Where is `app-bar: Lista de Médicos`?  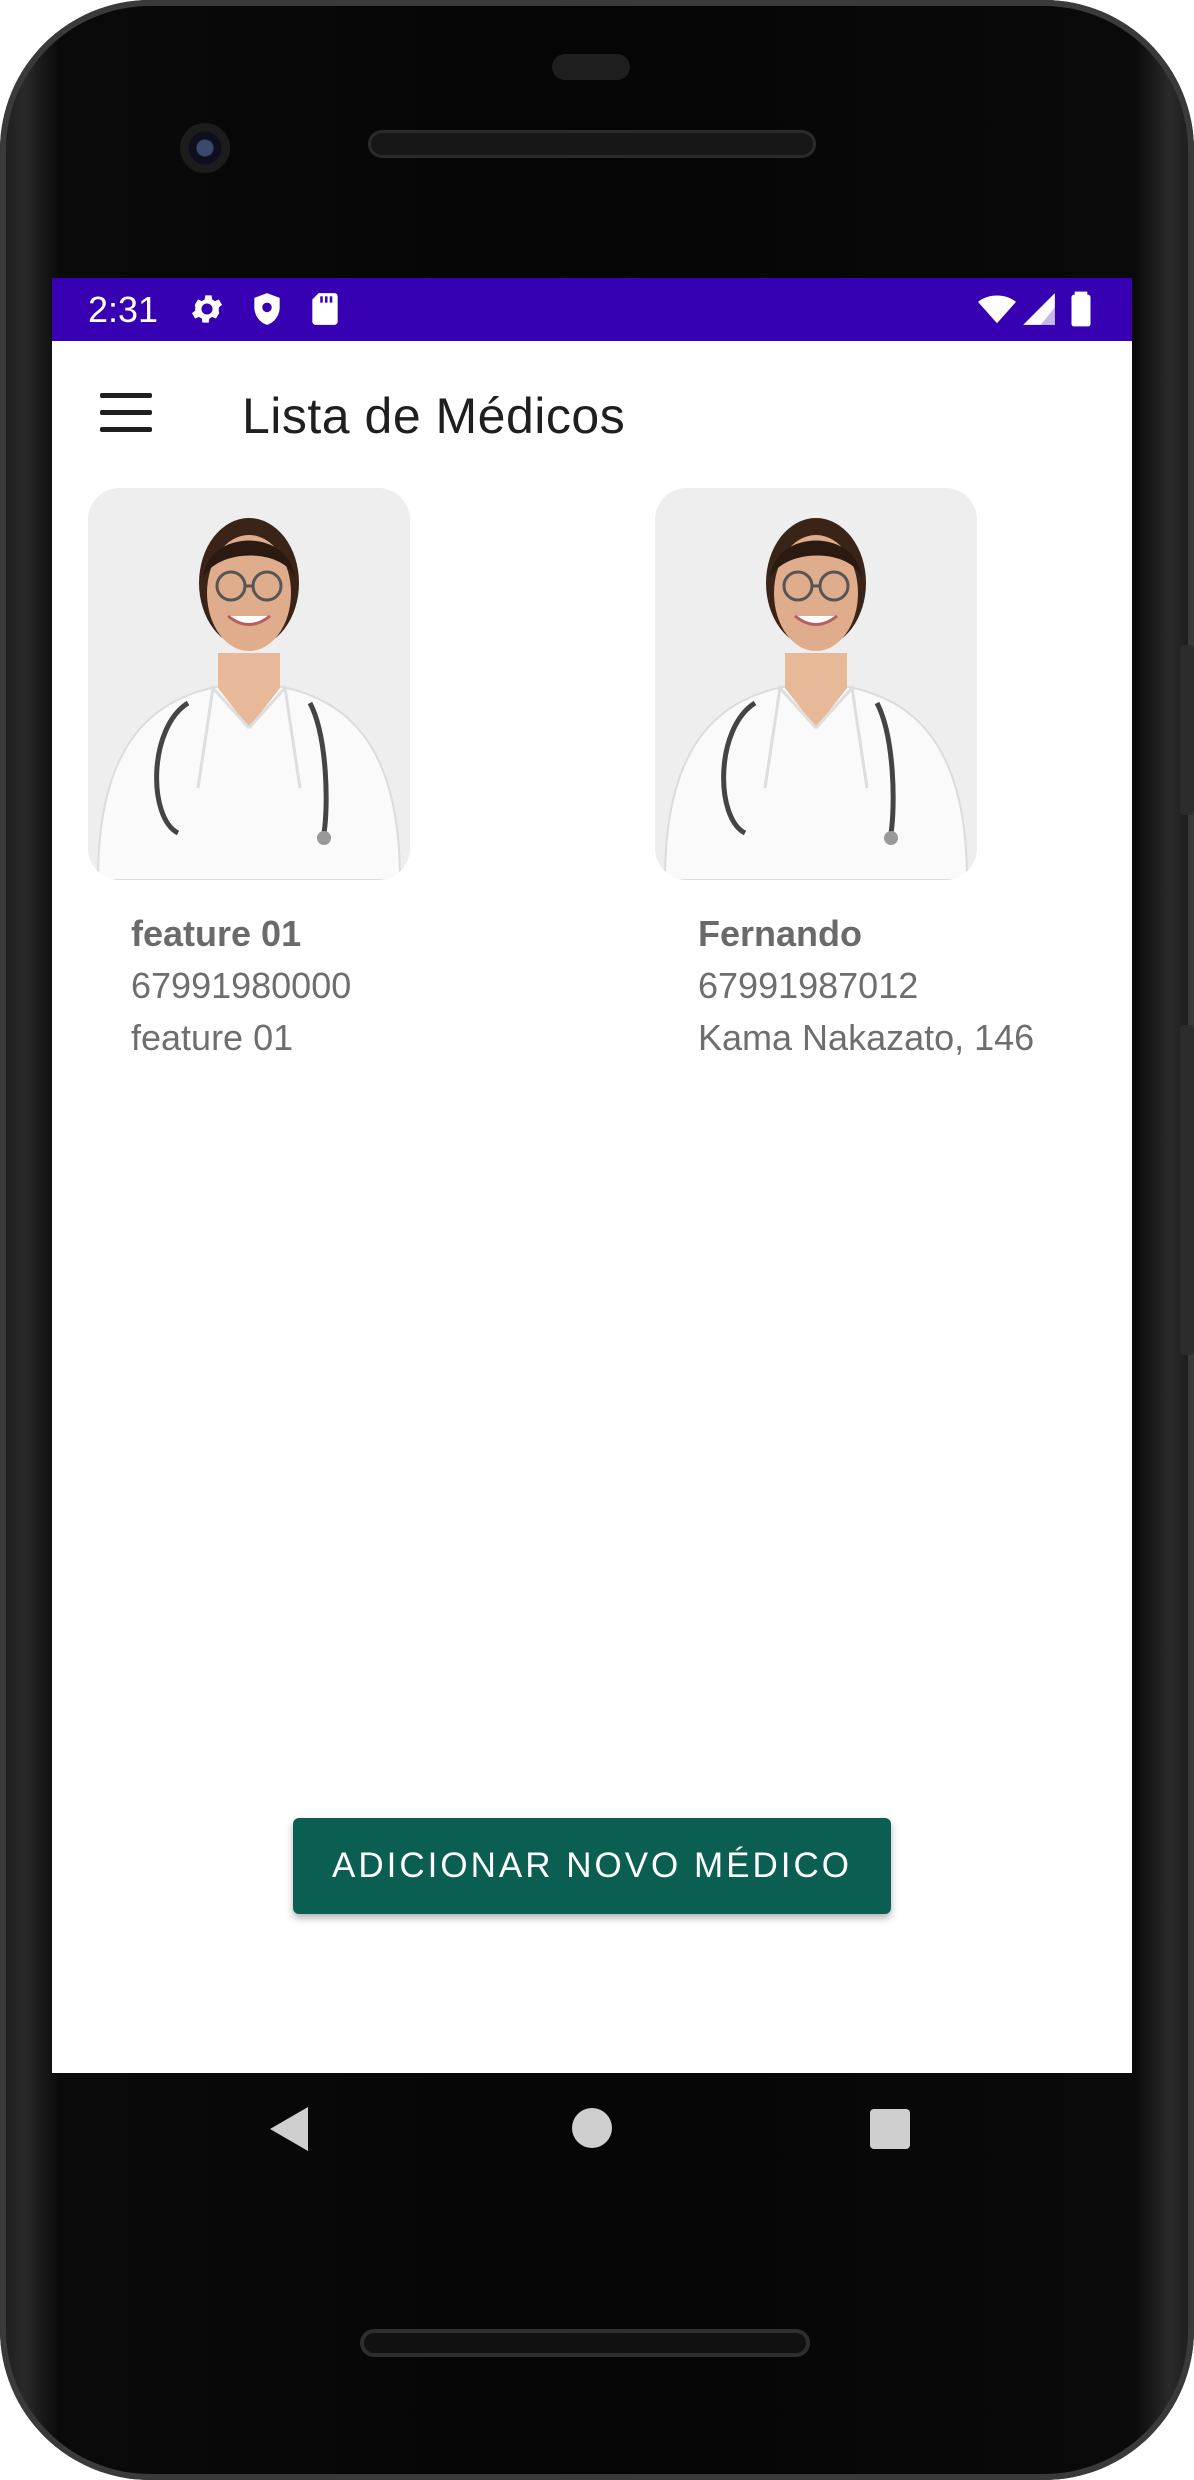
app-bar: Lista de Médicos is located at coordinates (592, 416).